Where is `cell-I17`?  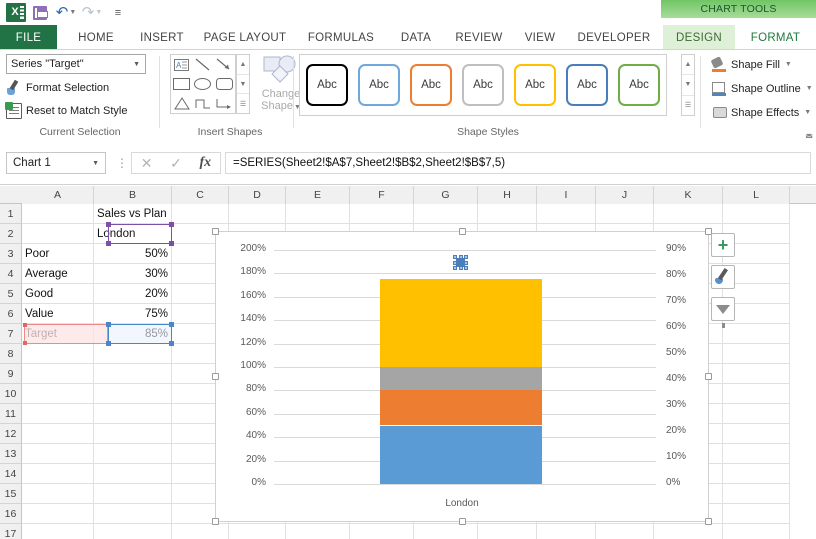 cell-I17 is located at coordinates (566, 531).